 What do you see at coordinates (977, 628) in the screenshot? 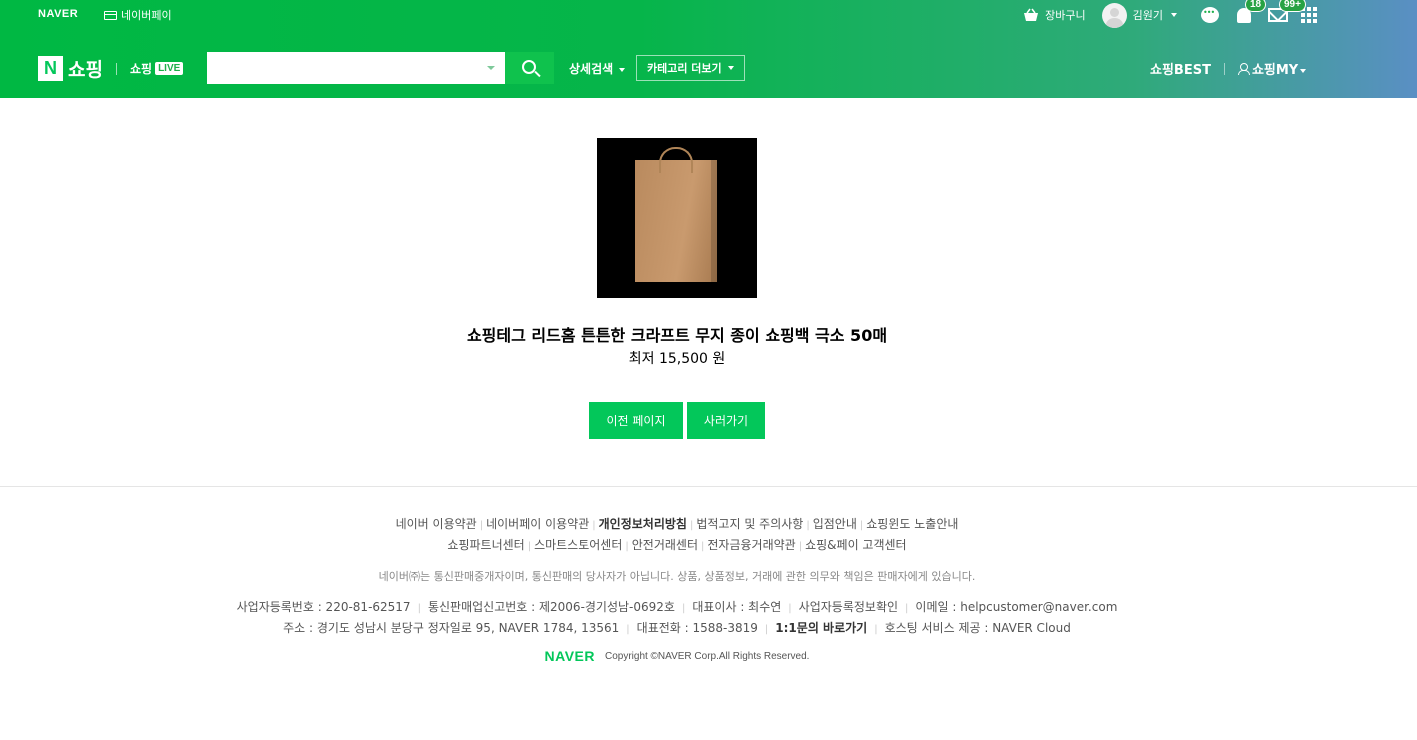
I see `company-info-item: 호스팅 서비스 제공 : NAVER Cloud` at bounding box center [977, 628].